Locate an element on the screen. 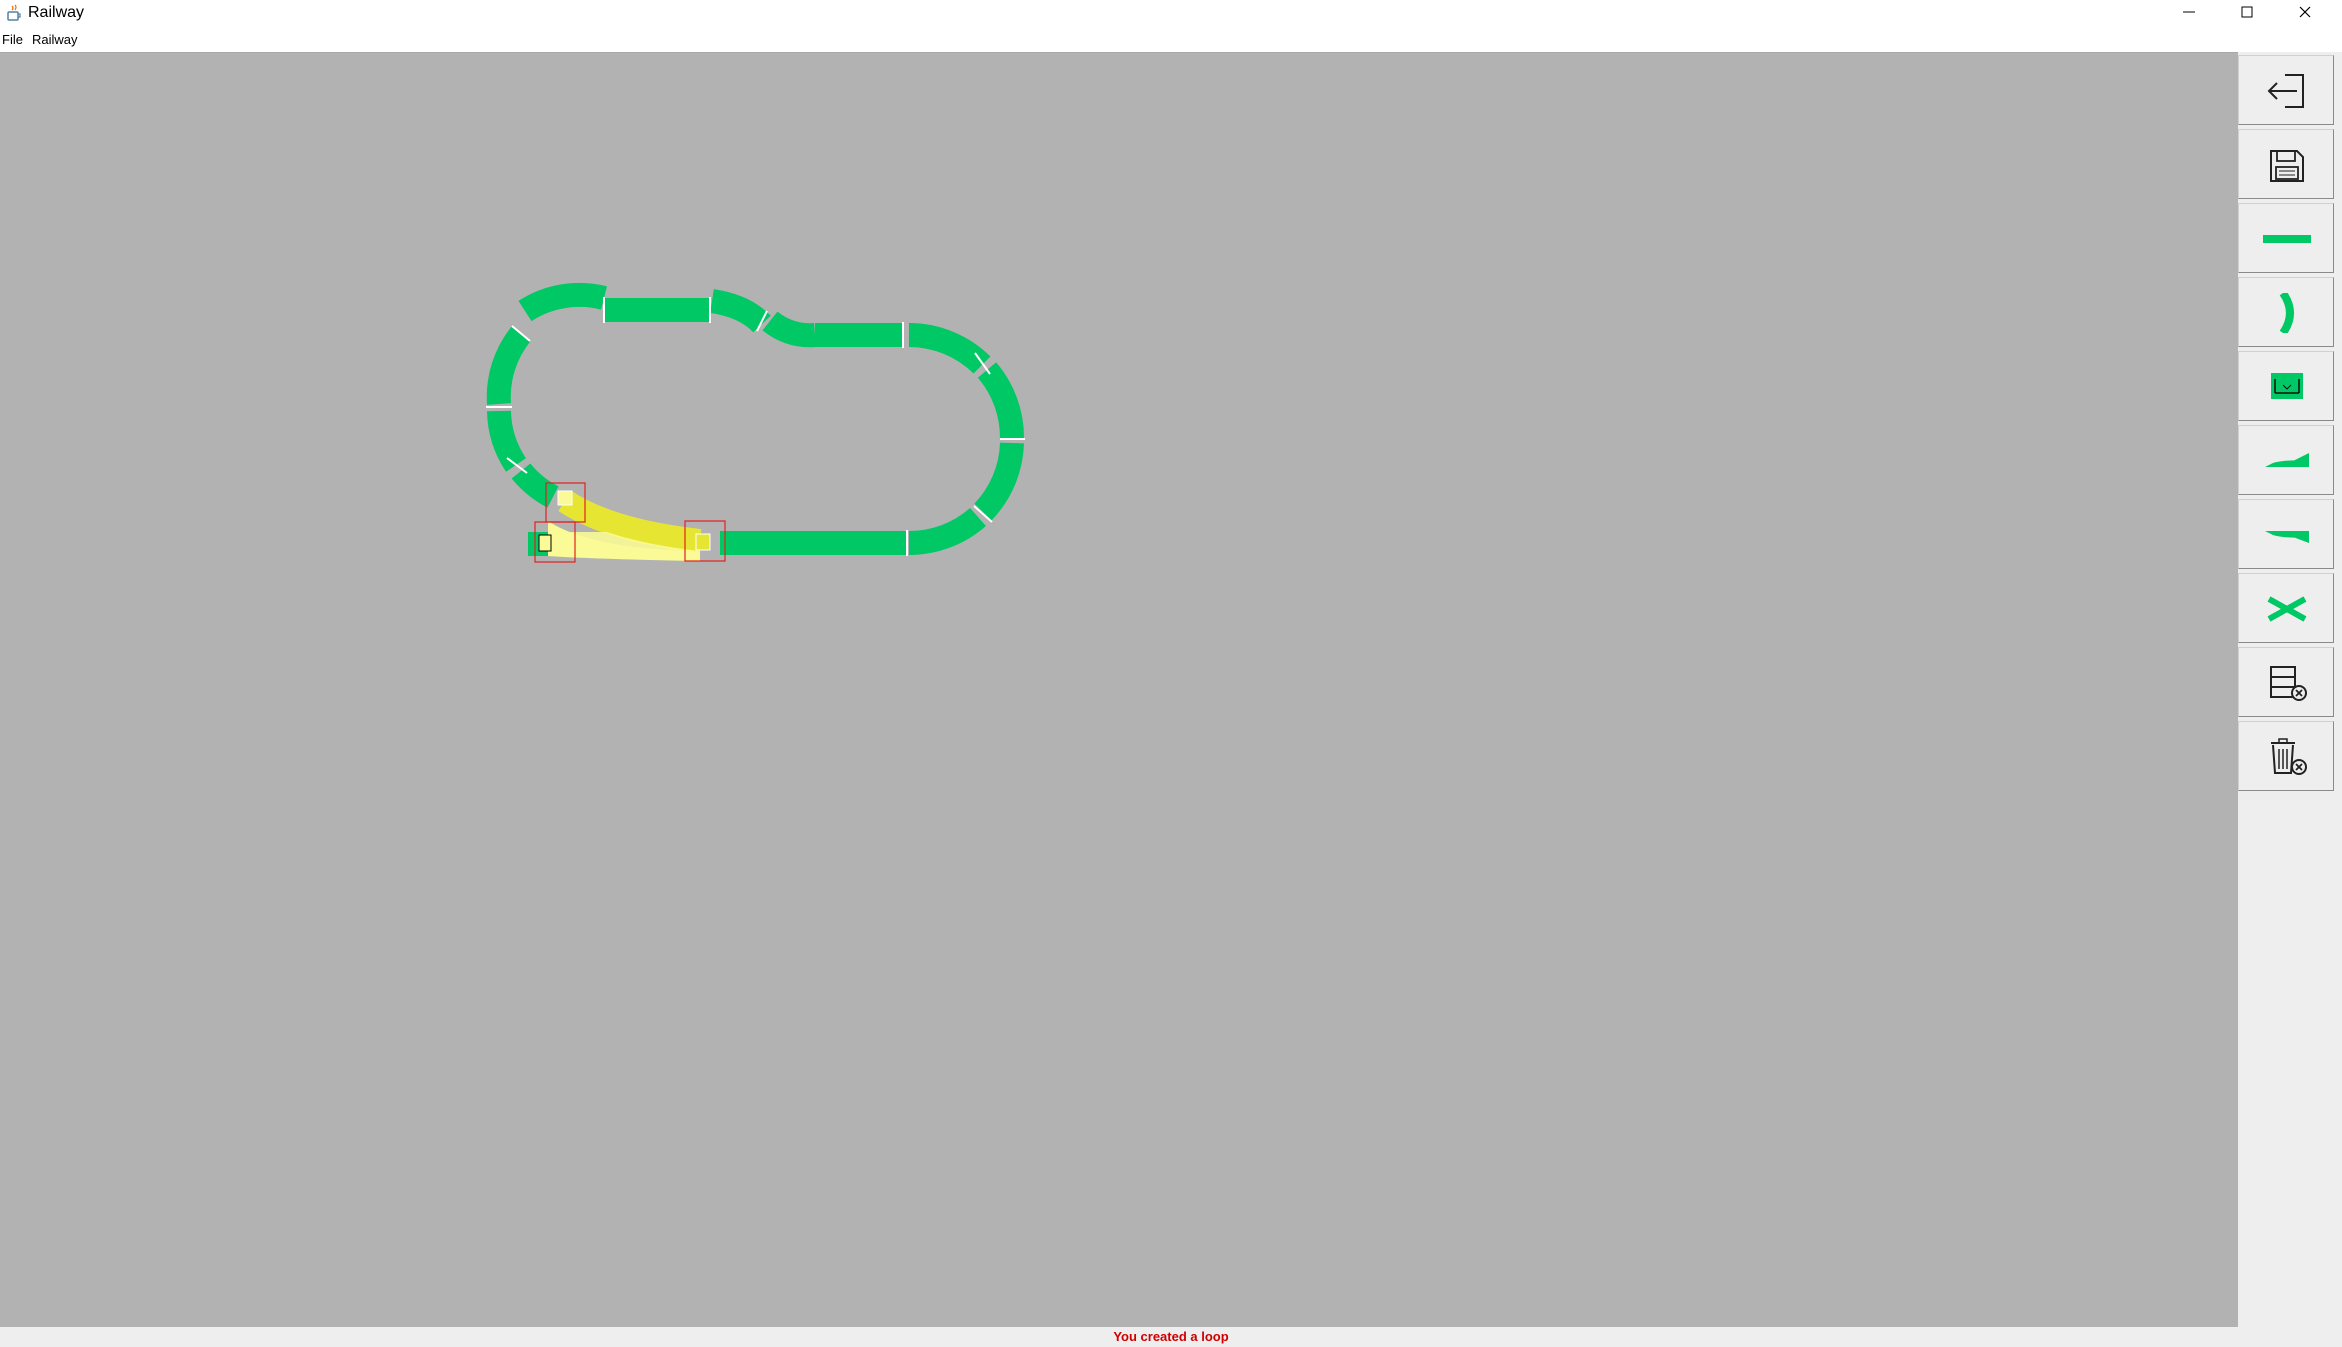  minimize-button is located at coordinates (2189, 12).